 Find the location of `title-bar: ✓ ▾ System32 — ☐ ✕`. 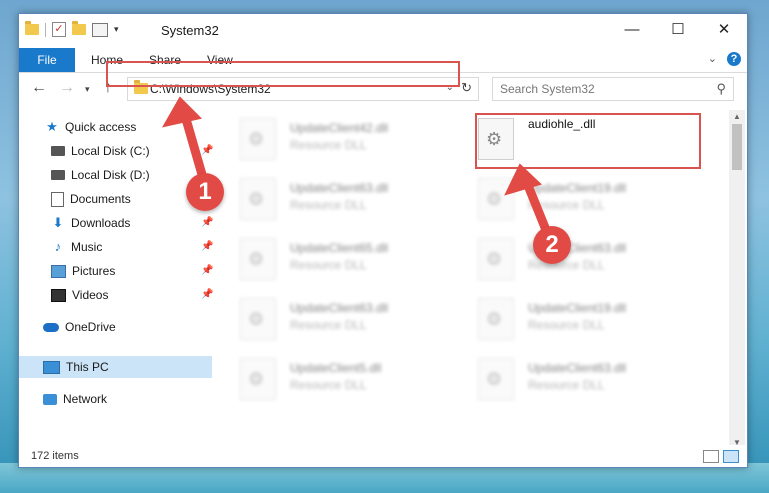

title-bar: ✓ ▾ System32 — ☐ ✕ is located at coordinates (383, 31).